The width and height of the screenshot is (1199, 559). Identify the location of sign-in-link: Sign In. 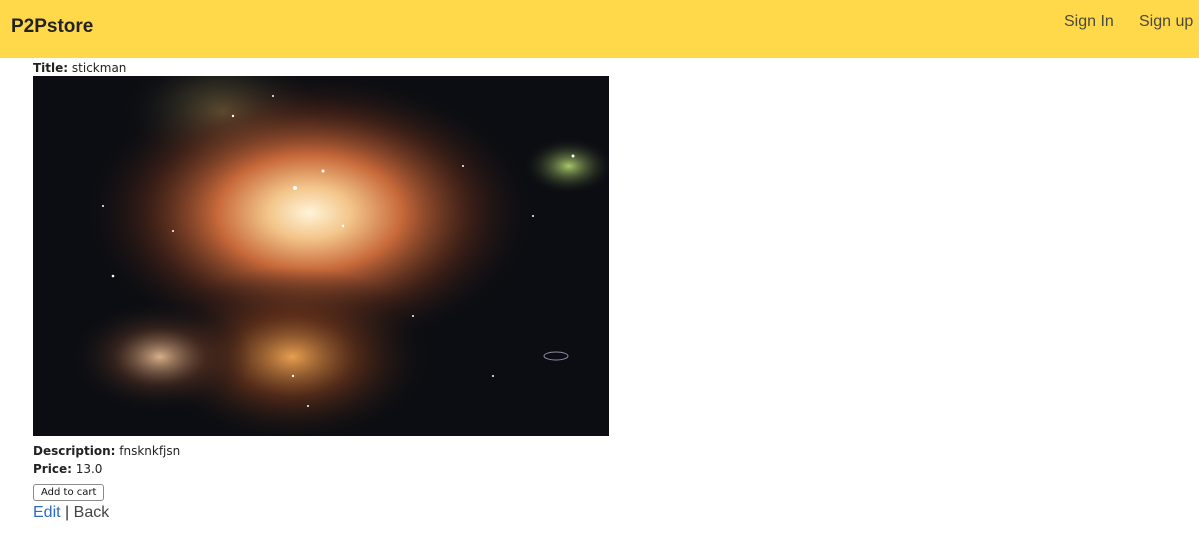
(1089, 22).